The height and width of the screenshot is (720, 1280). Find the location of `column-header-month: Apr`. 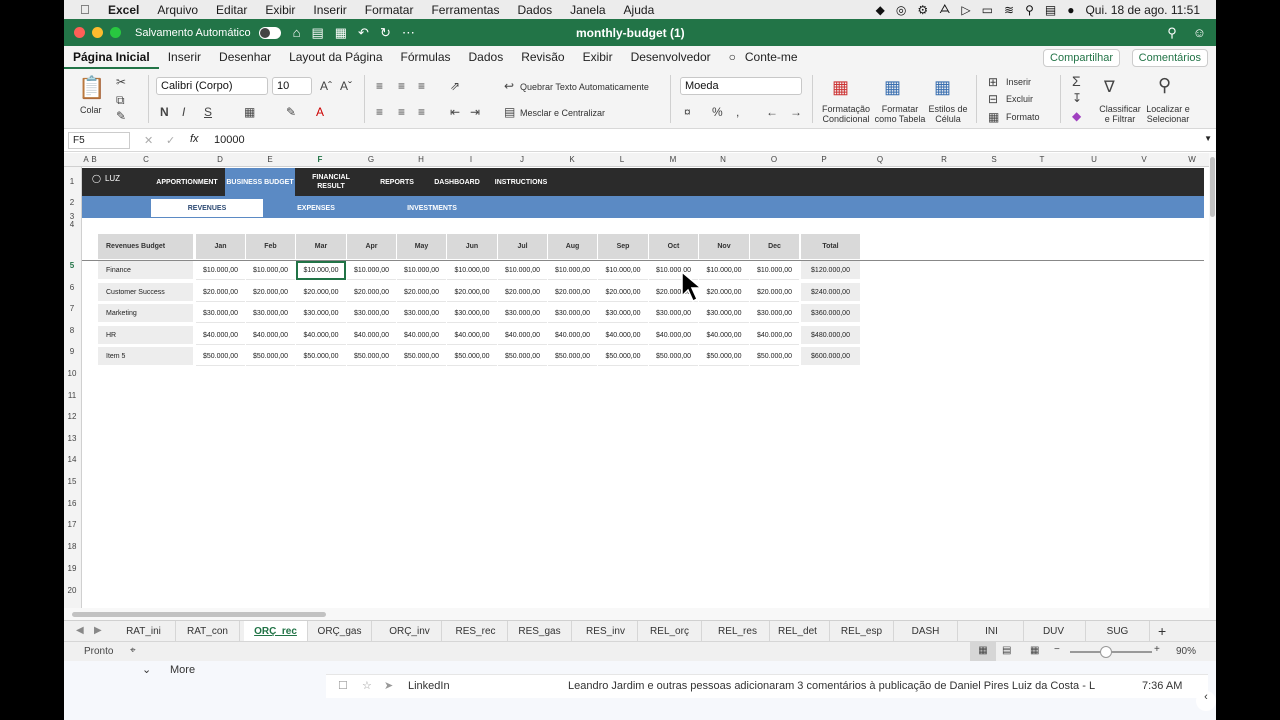

column-header-month: Apr is located at coordinates (371, 246).